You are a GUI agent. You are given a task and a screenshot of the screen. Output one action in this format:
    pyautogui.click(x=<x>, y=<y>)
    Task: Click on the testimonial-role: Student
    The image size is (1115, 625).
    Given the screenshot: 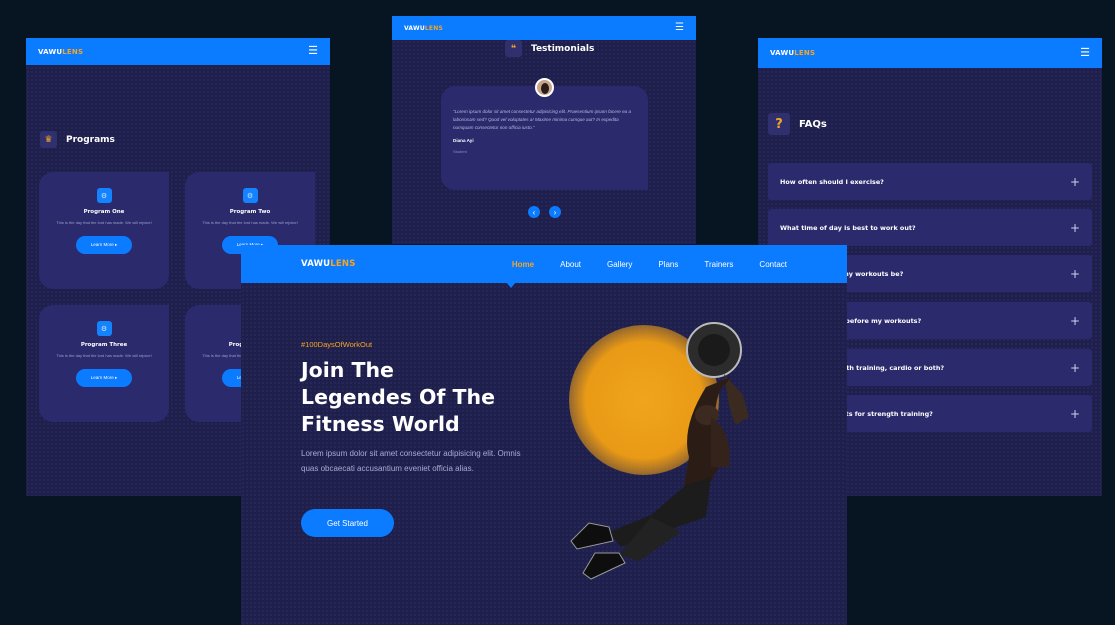 What is the action you would take?
    pyautogui.click(x=460, y=152)
    